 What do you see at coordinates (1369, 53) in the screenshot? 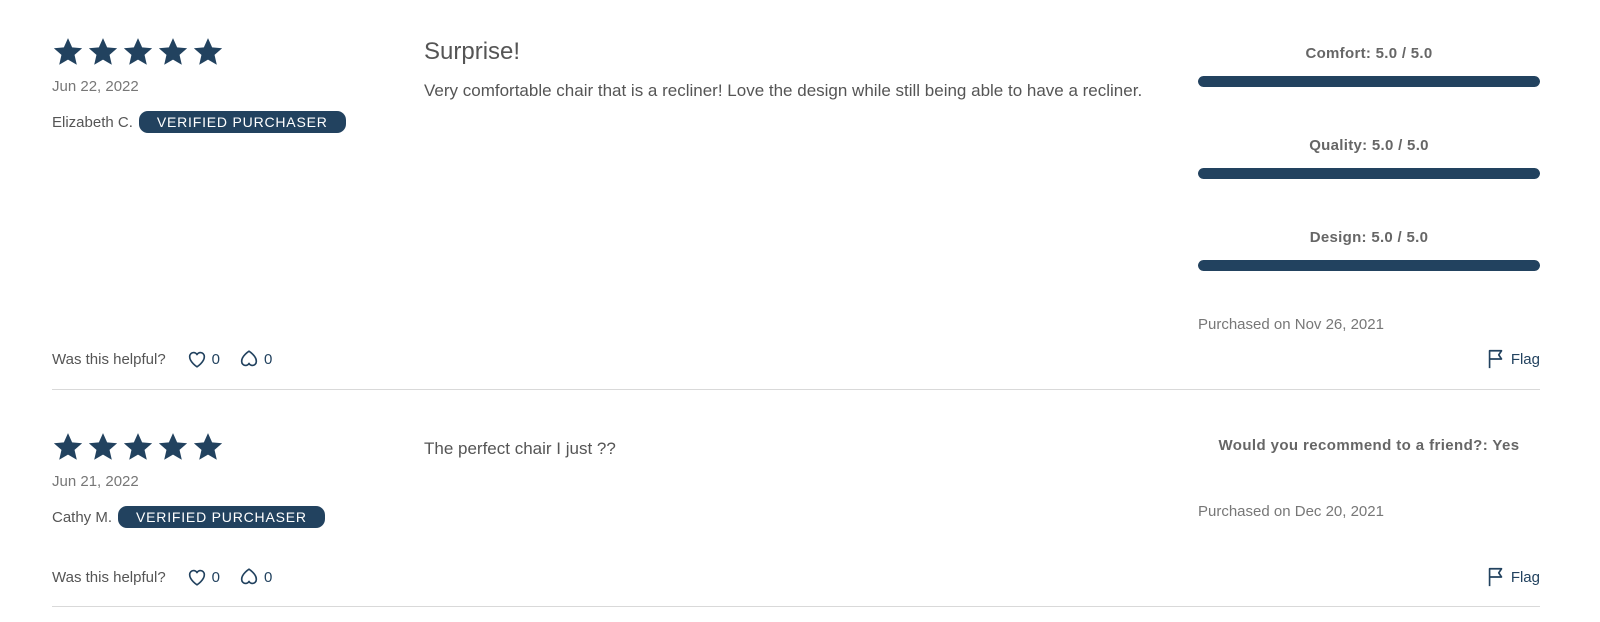
I see `rating-label: Comfort: 5.0 / 5.0` at bounding box center [1369, 53].